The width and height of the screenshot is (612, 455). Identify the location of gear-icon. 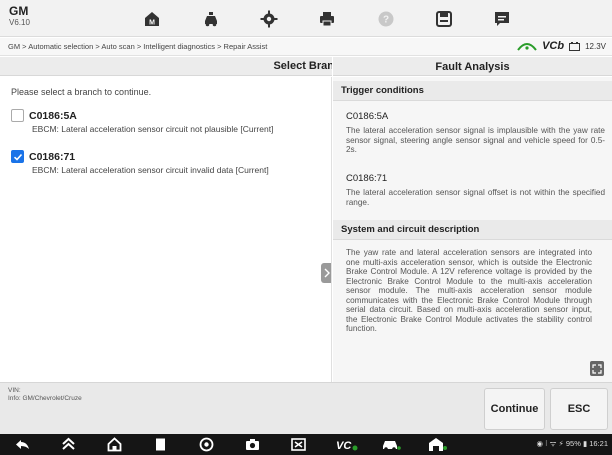
(269, 18).